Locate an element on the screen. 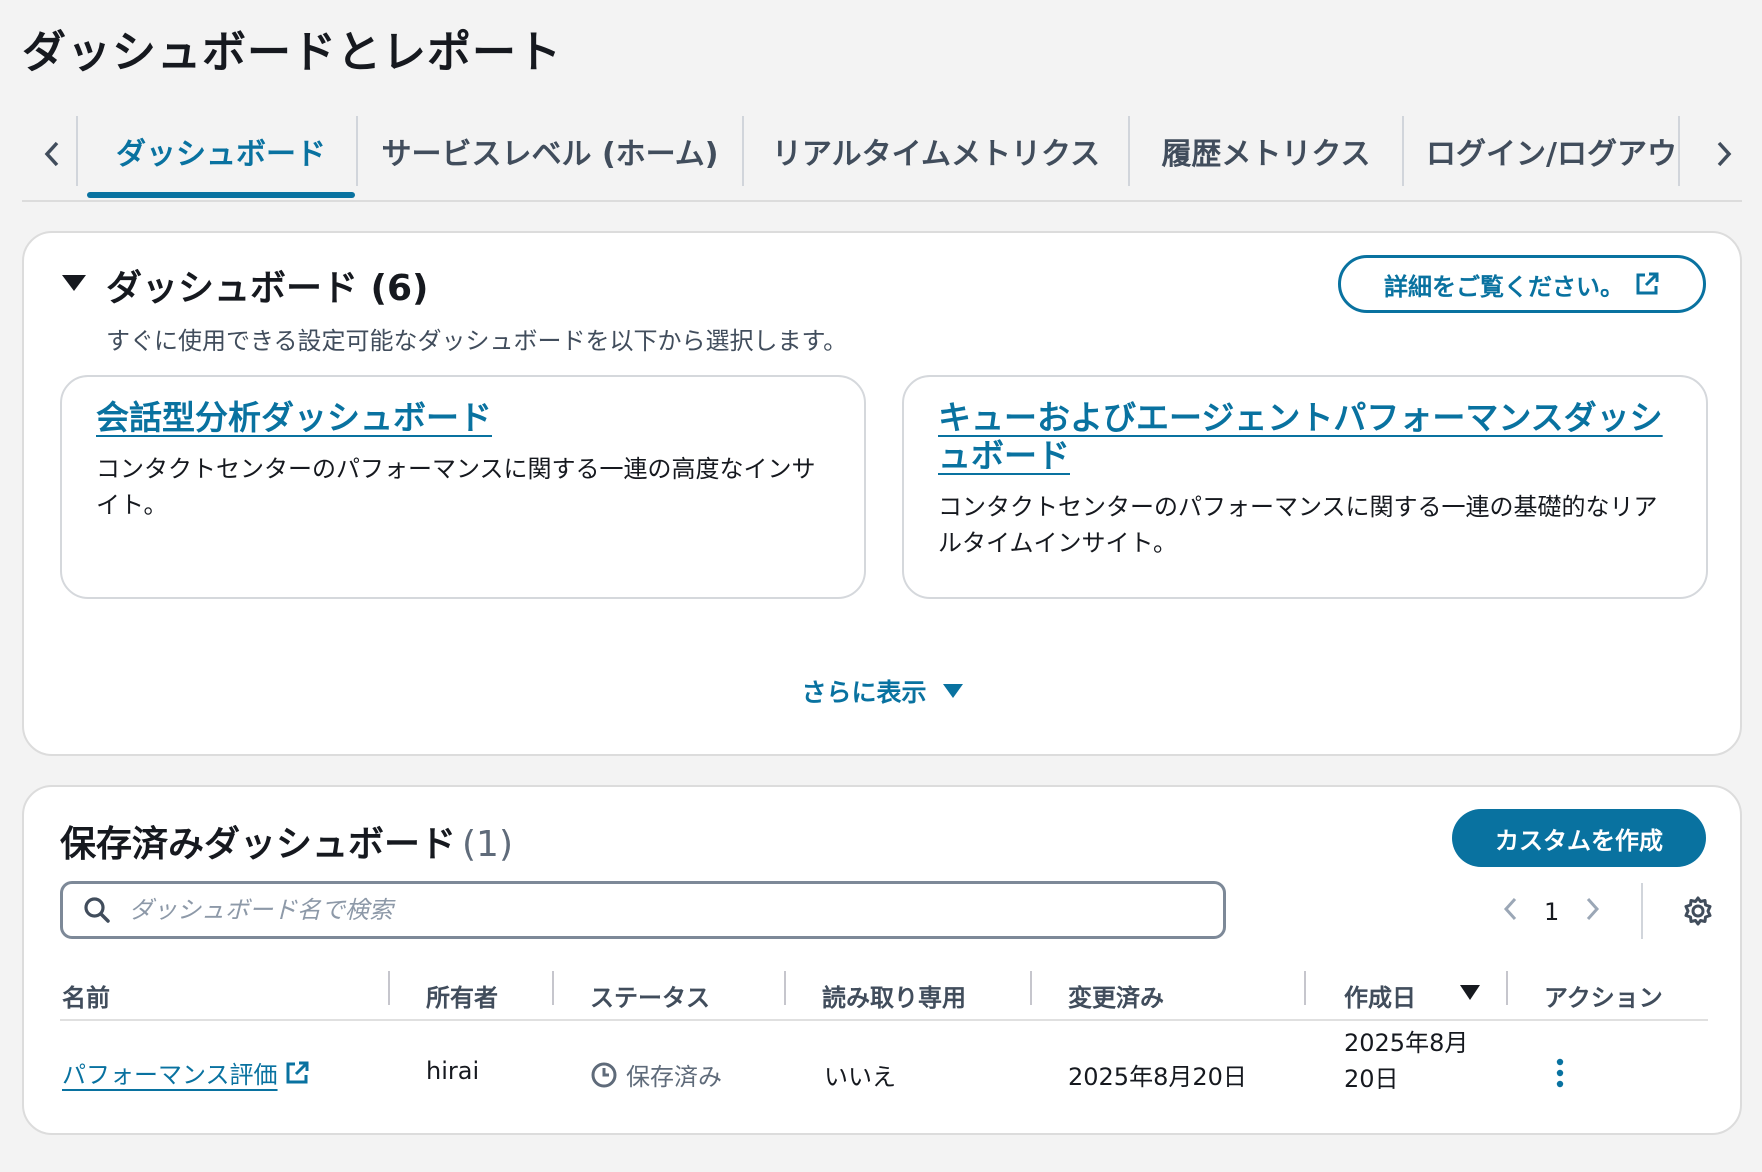 Image resolution: width=1762 pixels, height=1172 pixels. saved-title-text: 保存済みダッシュボード is located at coordinates (258, 844).